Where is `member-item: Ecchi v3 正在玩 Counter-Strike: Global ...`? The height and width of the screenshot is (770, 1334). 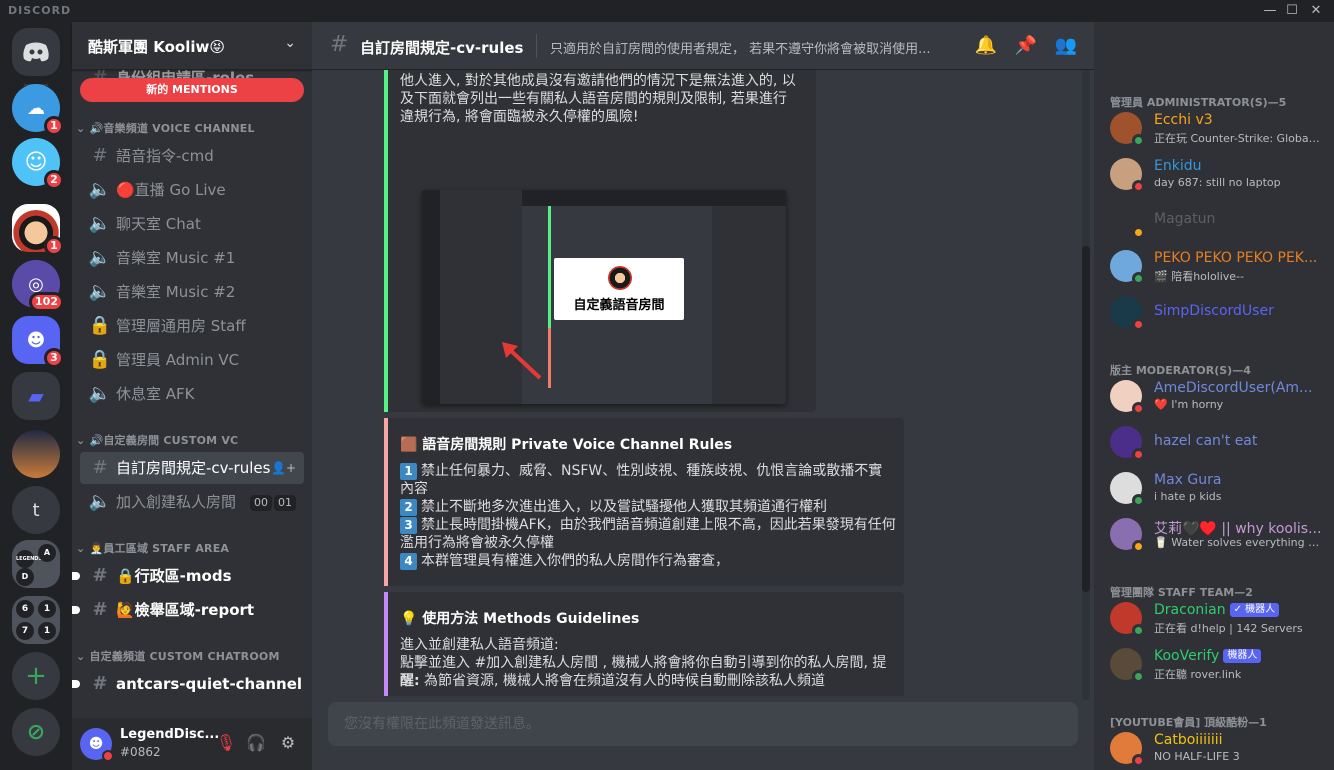
member-item: Ecchi v3 正在玩 Counter-Strike: Global ... is located at coordinates (1214, 128).